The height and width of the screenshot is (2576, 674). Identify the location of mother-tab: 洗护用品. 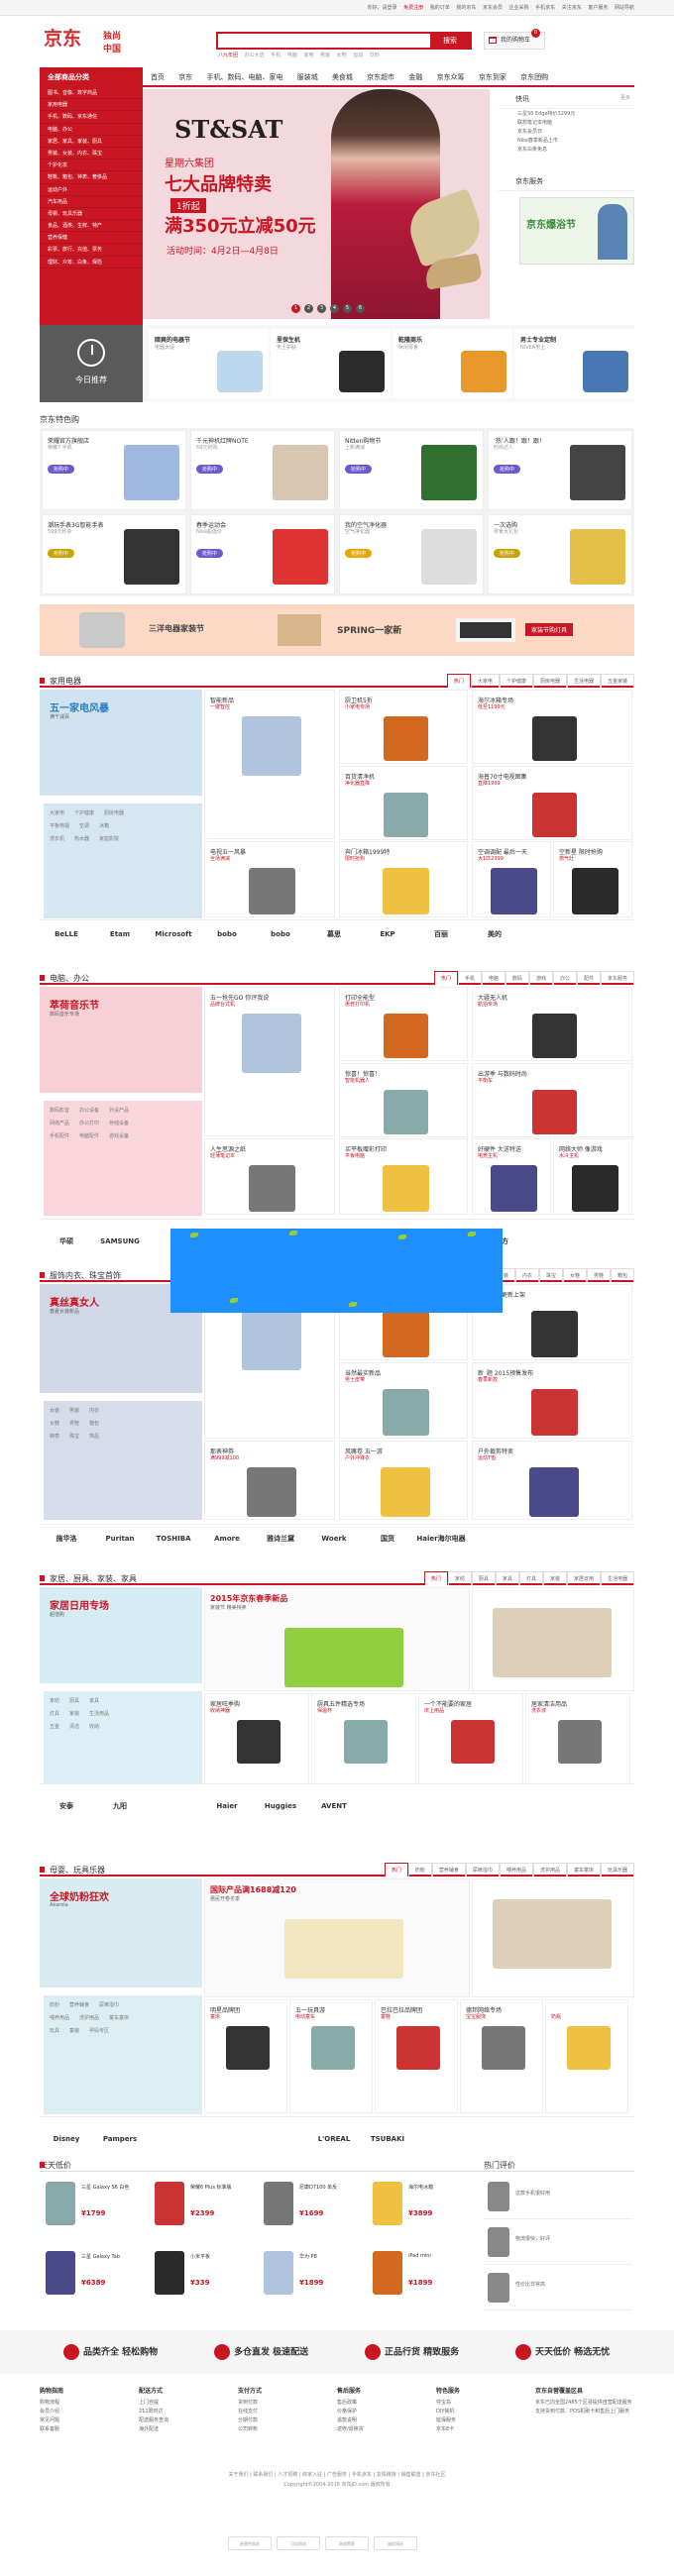
(549, 1870).